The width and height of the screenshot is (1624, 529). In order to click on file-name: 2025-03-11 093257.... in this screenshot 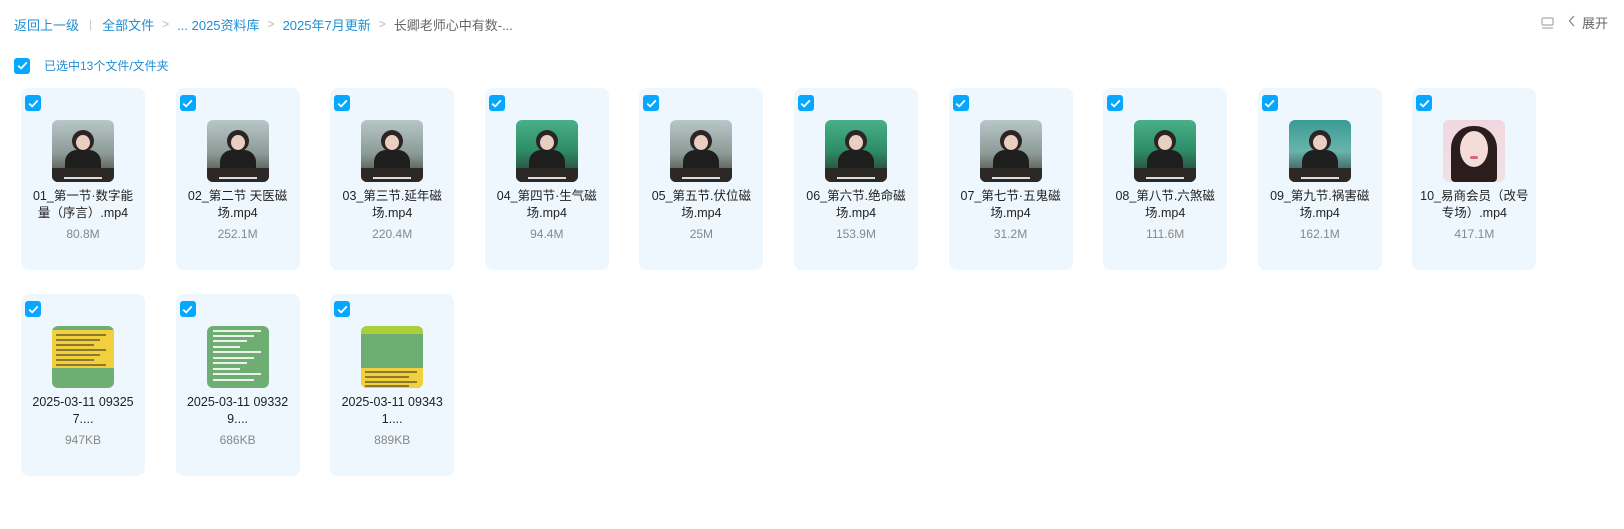, I will do `click(83, 411)`.